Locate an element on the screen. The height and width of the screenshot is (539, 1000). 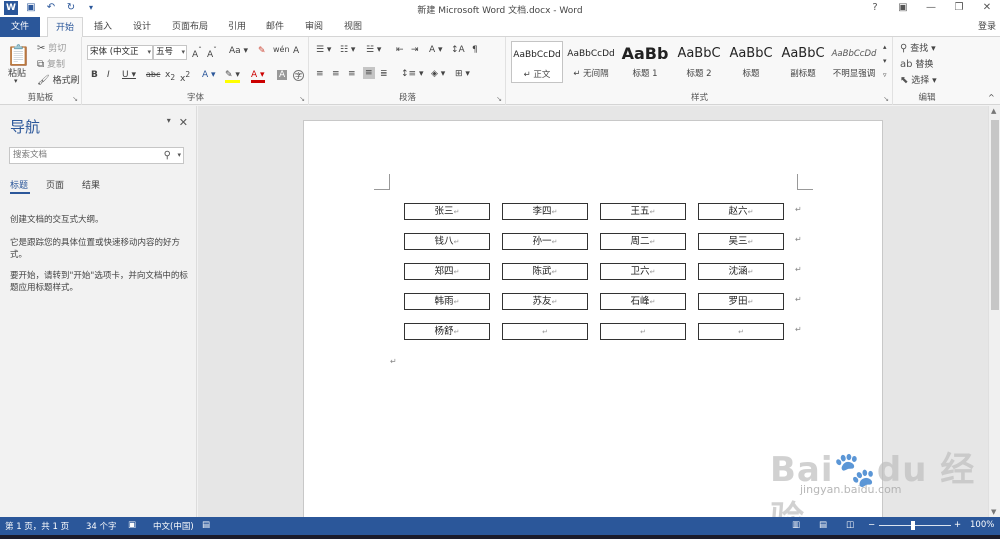
align-center-icon: ≡ is located at coordinates (336, 74).